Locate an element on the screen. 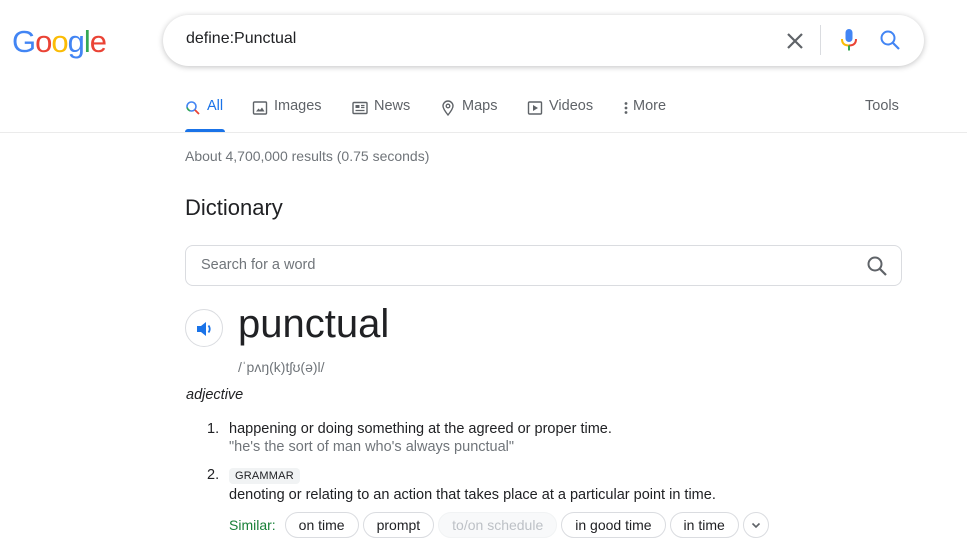  word-search-box is located at coordinates (543, 265).